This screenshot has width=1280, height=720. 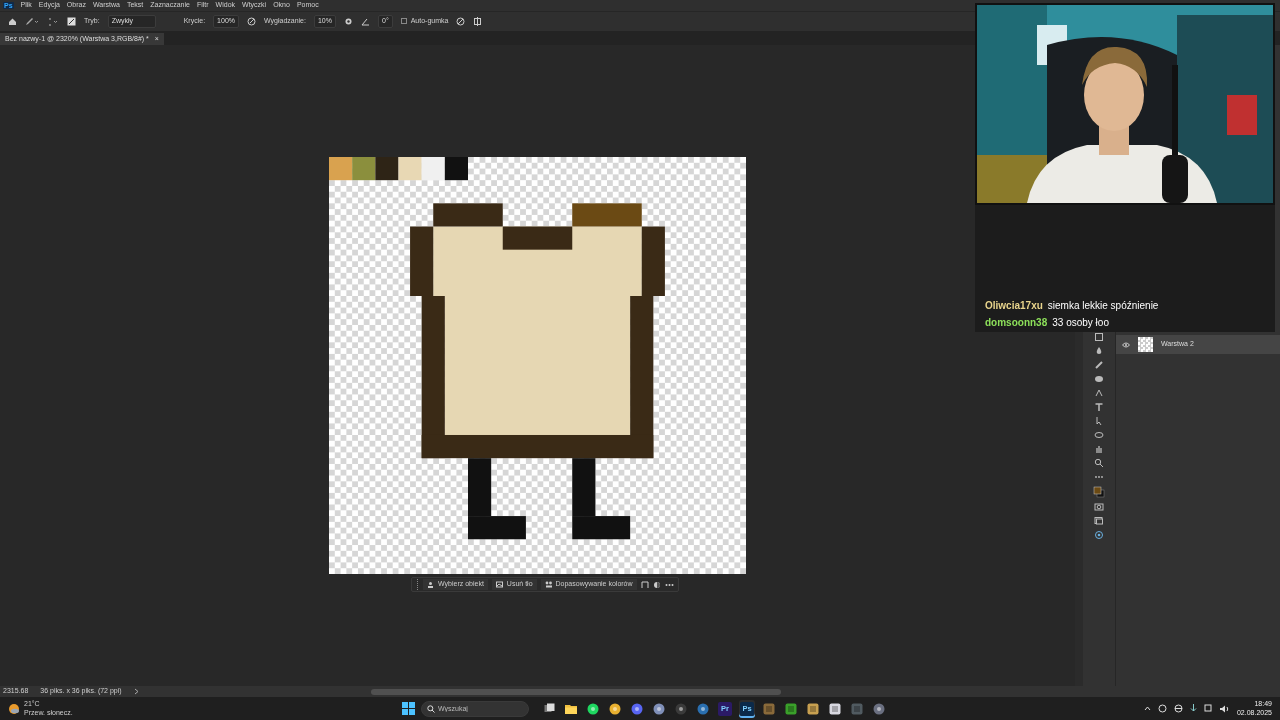 I want to click on scrollbar-thumb, so click(x=575, y=691).